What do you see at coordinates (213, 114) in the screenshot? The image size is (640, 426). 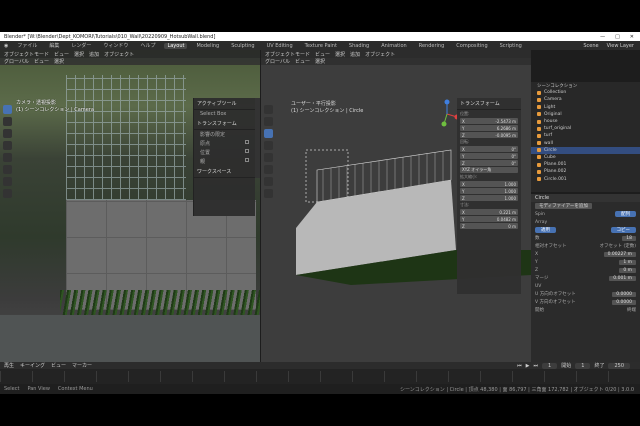 I see `select-box-label: Select Box` at bounding box center [213, 114].